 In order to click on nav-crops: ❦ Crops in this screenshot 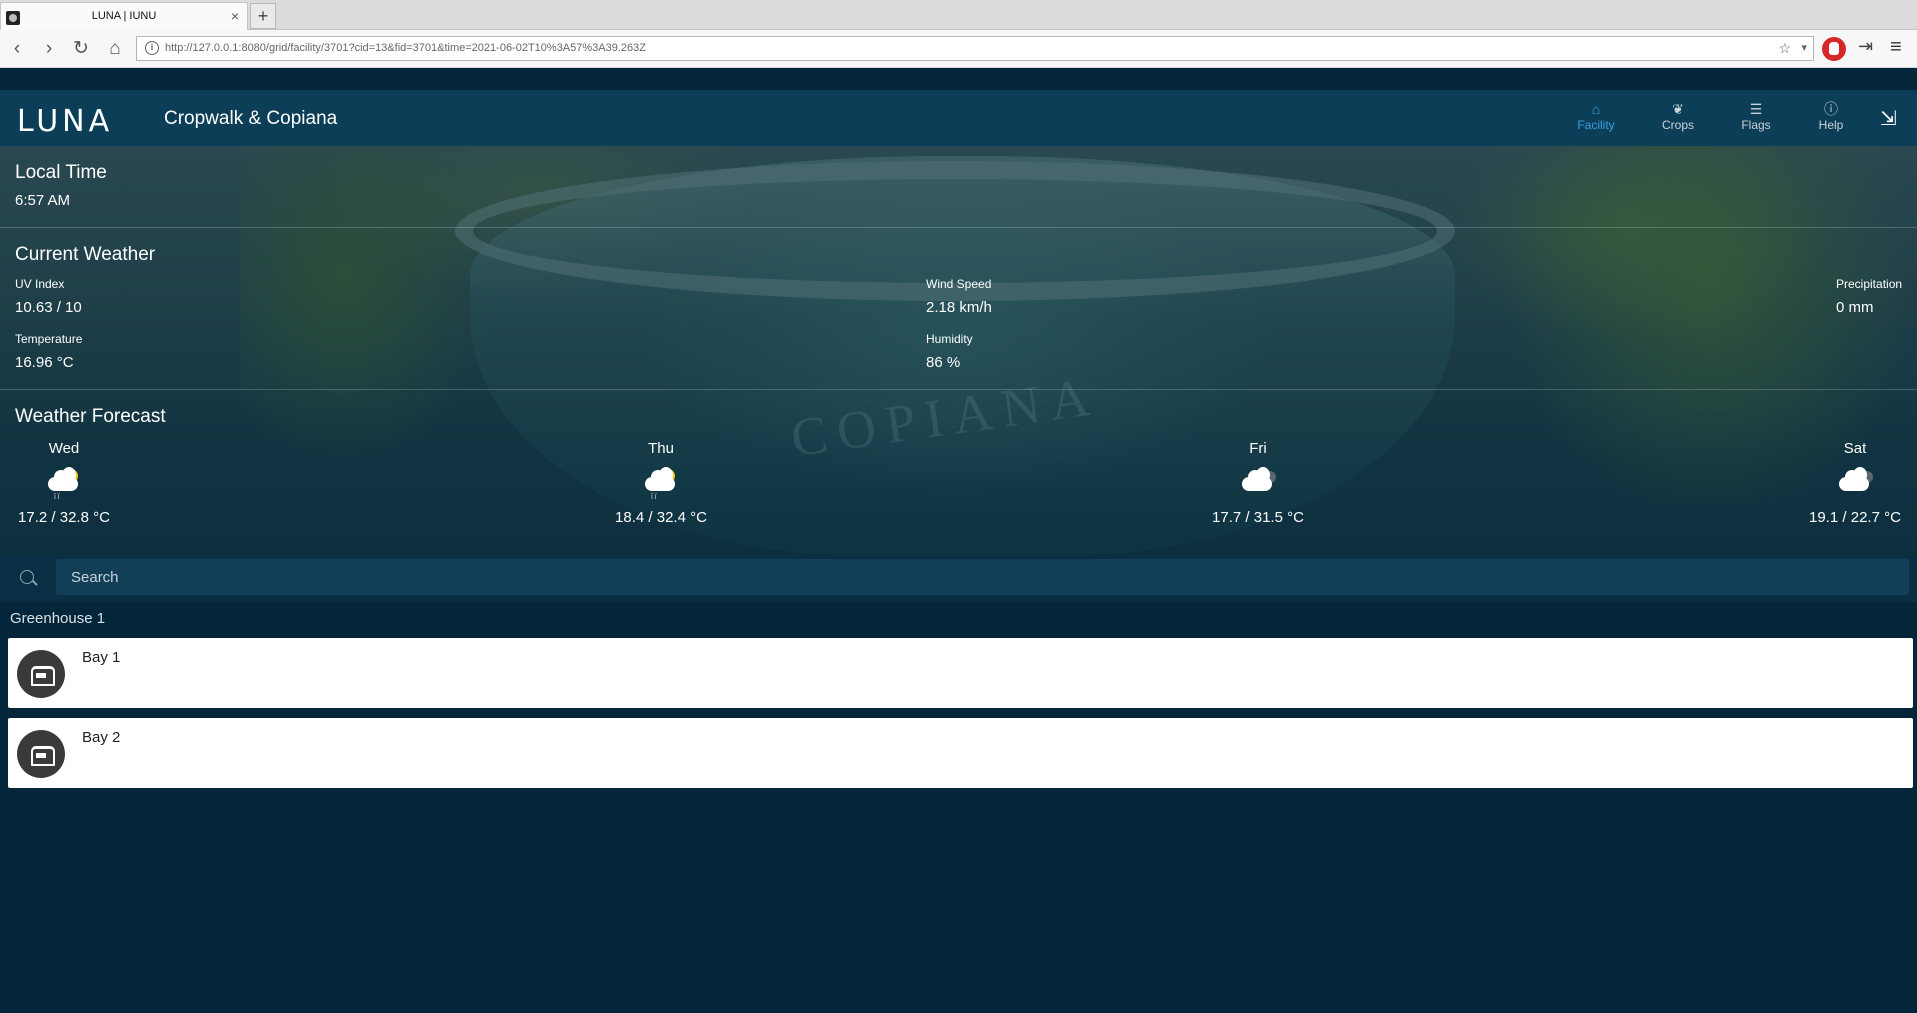, I will do `click(1678, 116)`.